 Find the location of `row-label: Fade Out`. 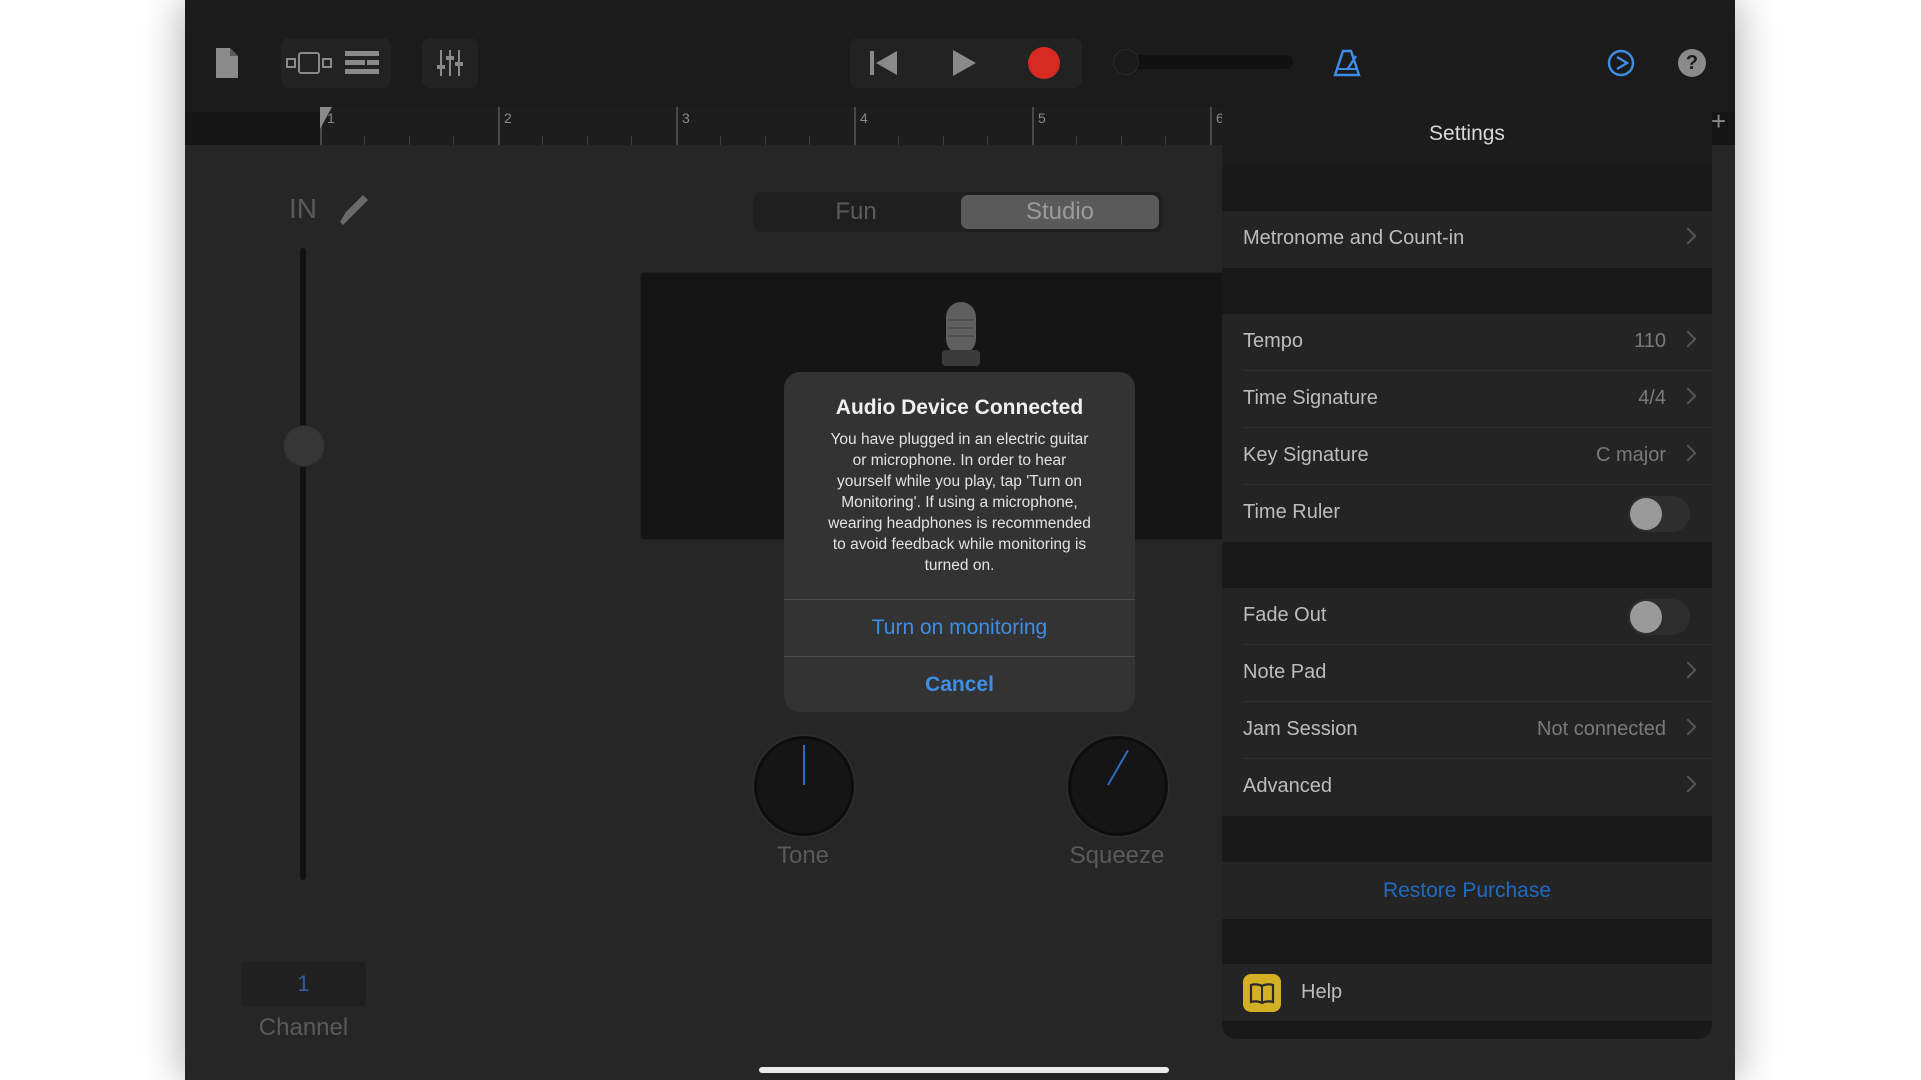

row-label: Fade Out is located at coordinates (1285, 615).